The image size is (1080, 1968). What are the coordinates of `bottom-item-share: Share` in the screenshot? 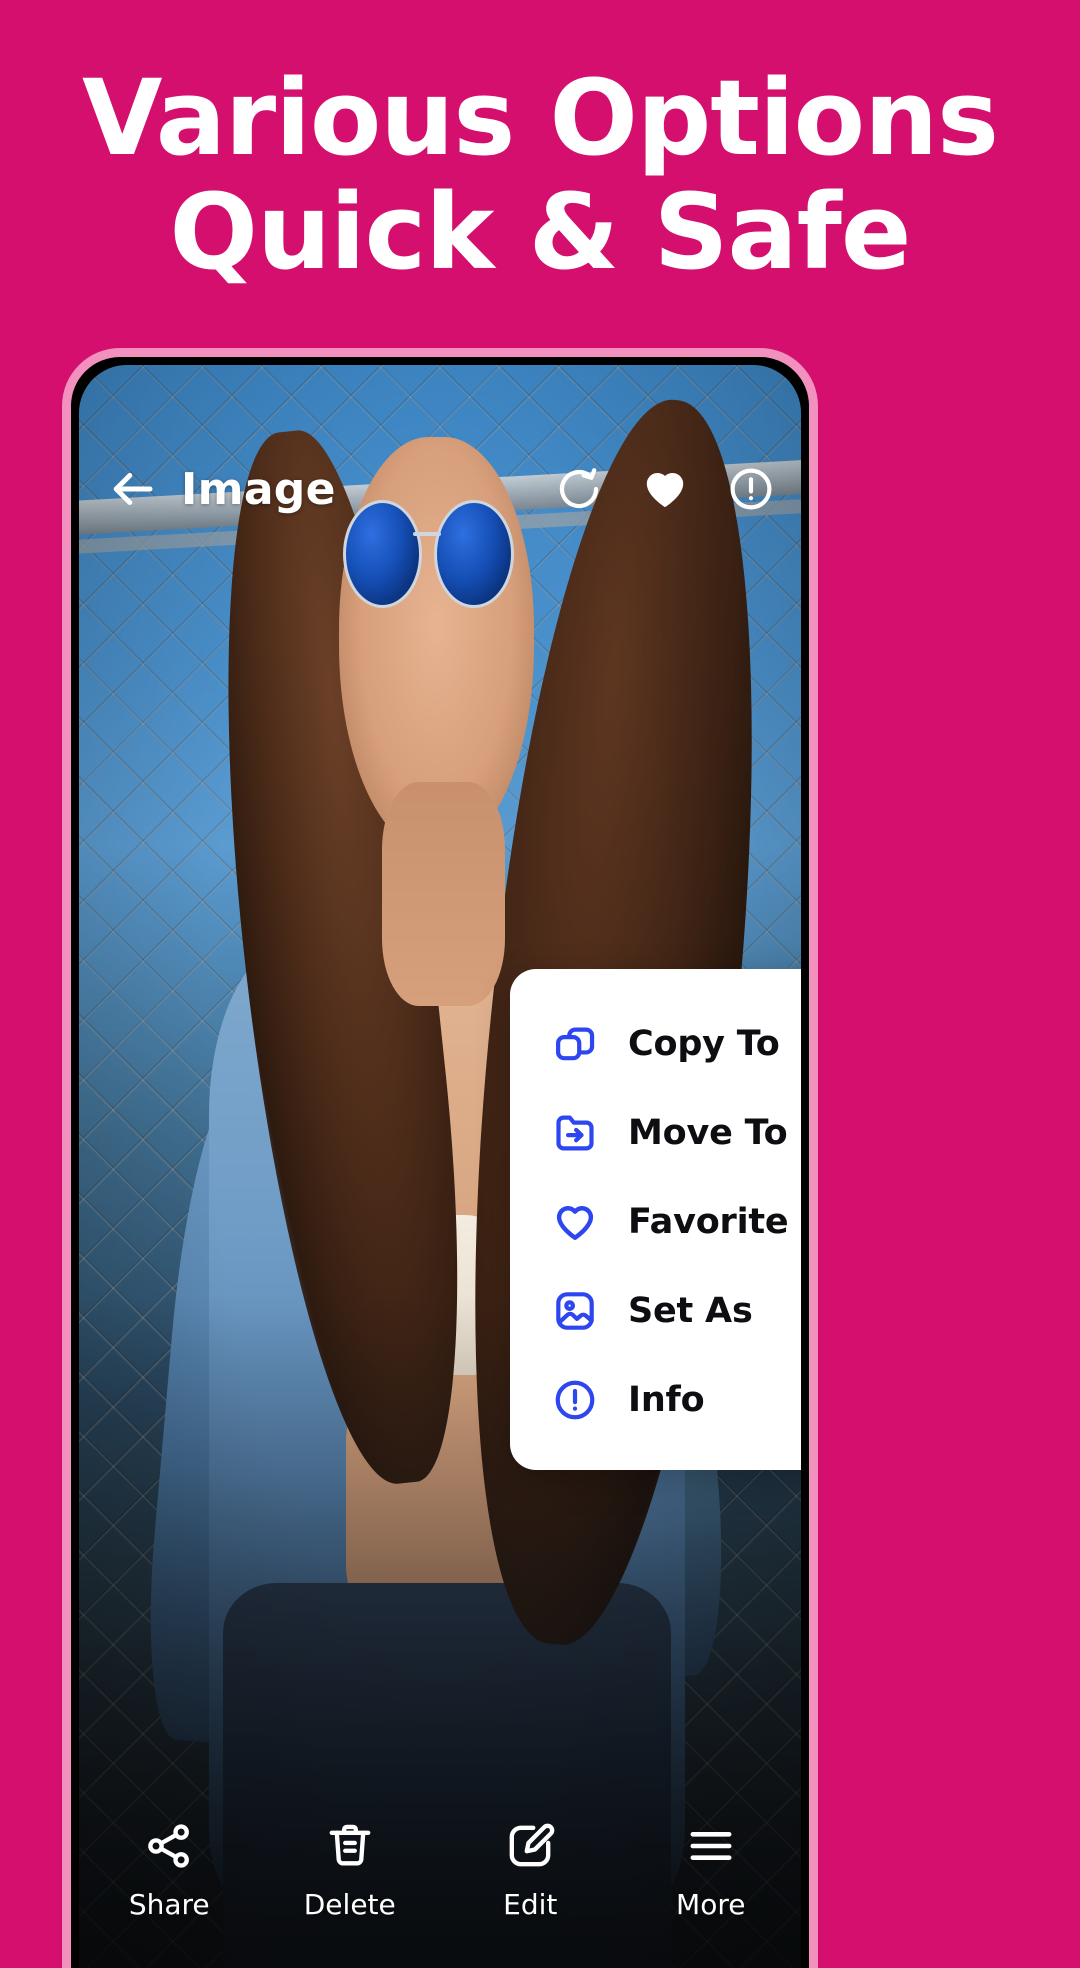 It's located at (169, 1870).